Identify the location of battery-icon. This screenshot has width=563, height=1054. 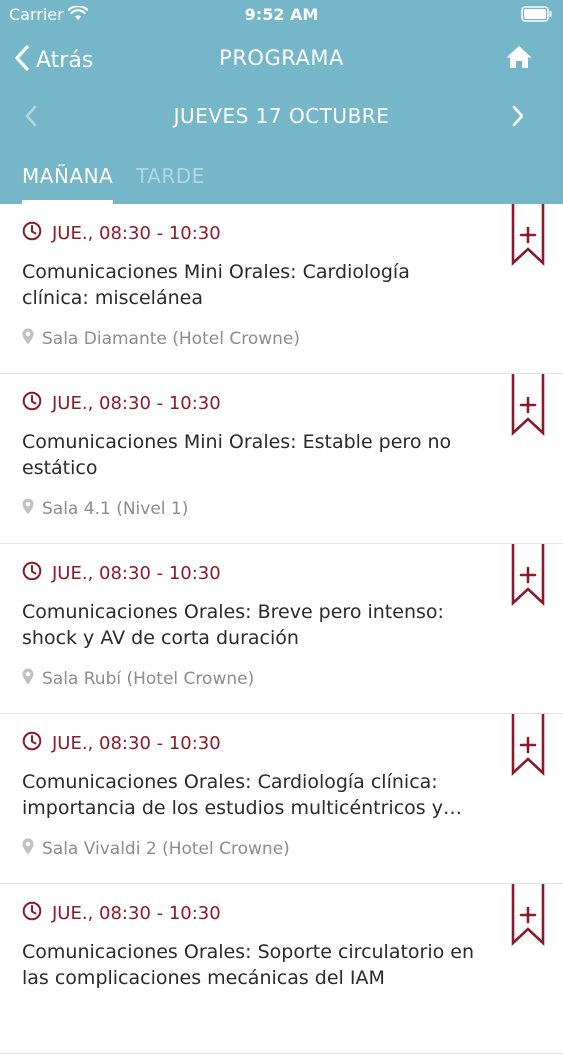
(537, 16).